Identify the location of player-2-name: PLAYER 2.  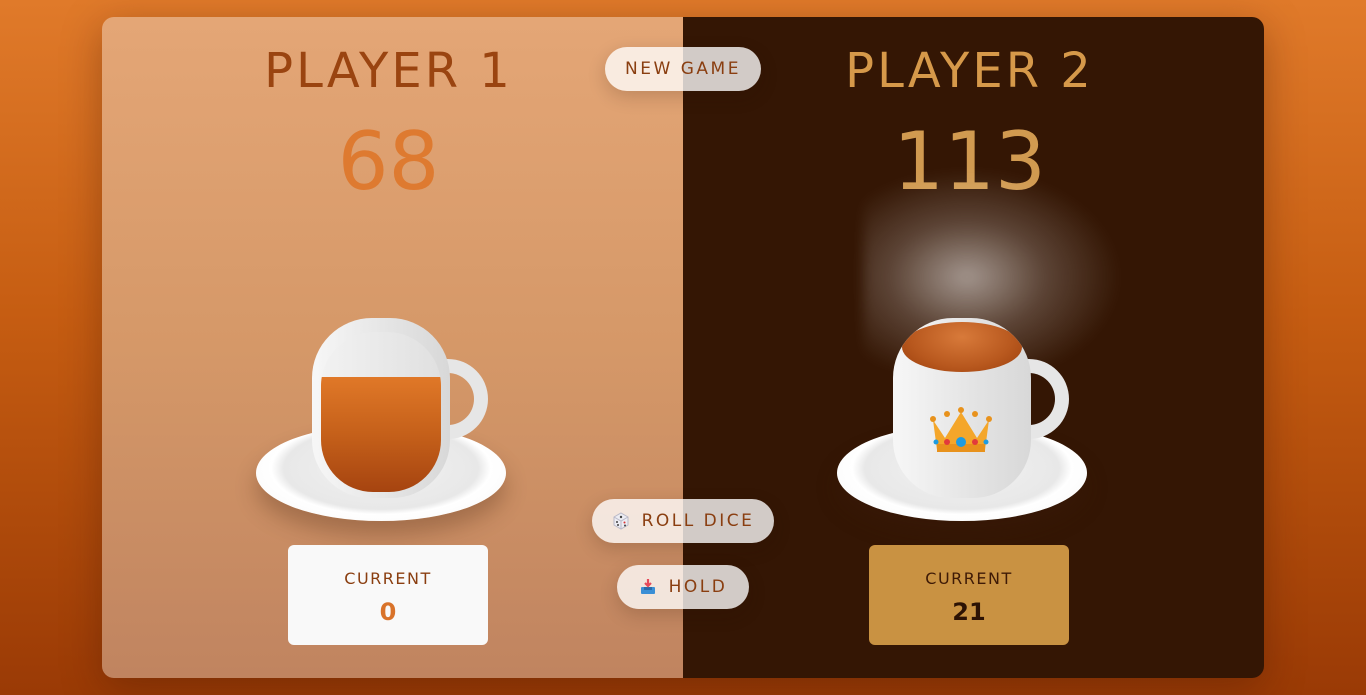
(969, 71).